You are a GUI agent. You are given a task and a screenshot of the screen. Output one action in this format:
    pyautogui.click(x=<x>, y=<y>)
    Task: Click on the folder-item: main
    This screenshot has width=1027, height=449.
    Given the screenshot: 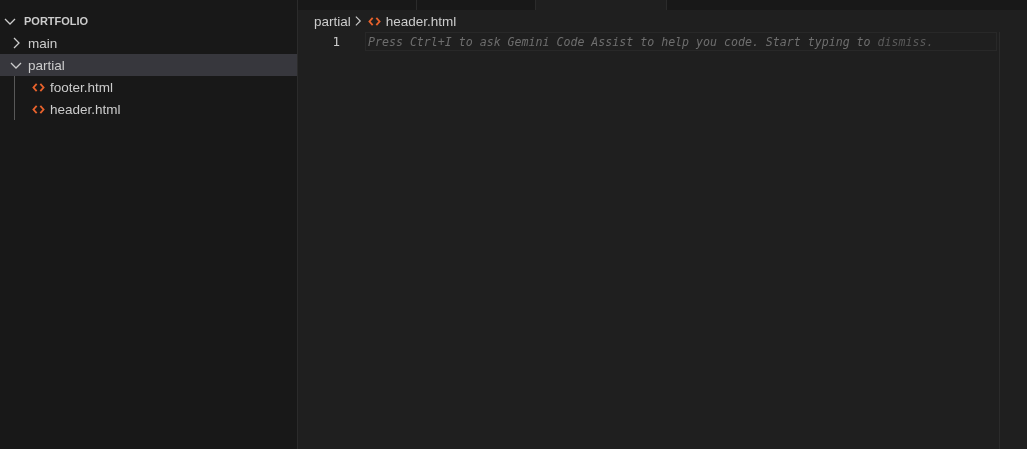 What is the action you would take?
    pyautogui.click(x=148, y=43)
    